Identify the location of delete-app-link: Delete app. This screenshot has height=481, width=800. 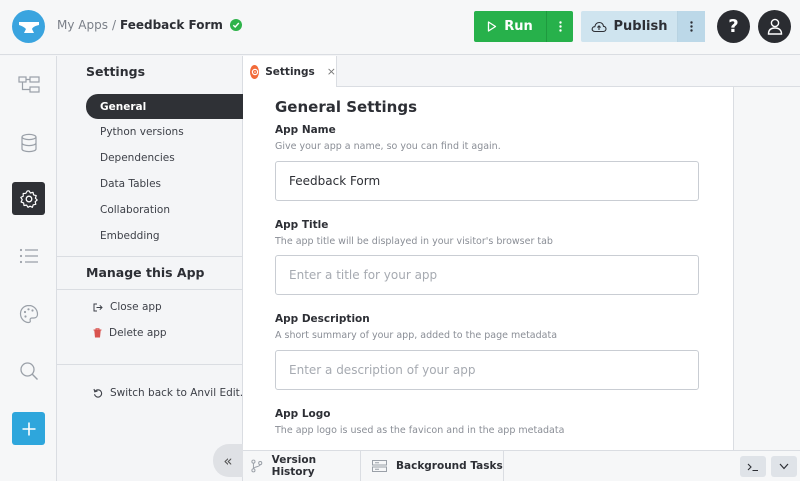
(130, 333).